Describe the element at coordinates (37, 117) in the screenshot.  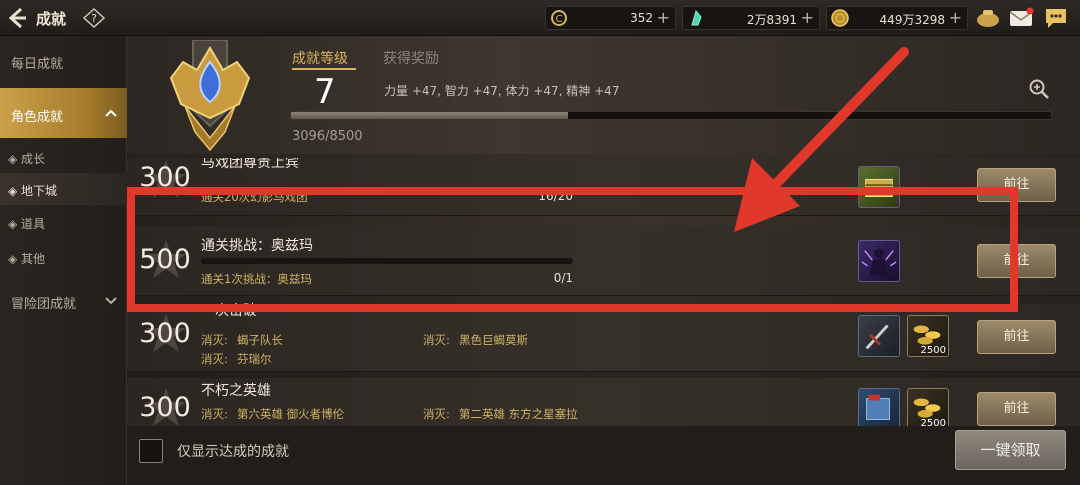
I see `sidebar-item-label: 角色成就` at that location.